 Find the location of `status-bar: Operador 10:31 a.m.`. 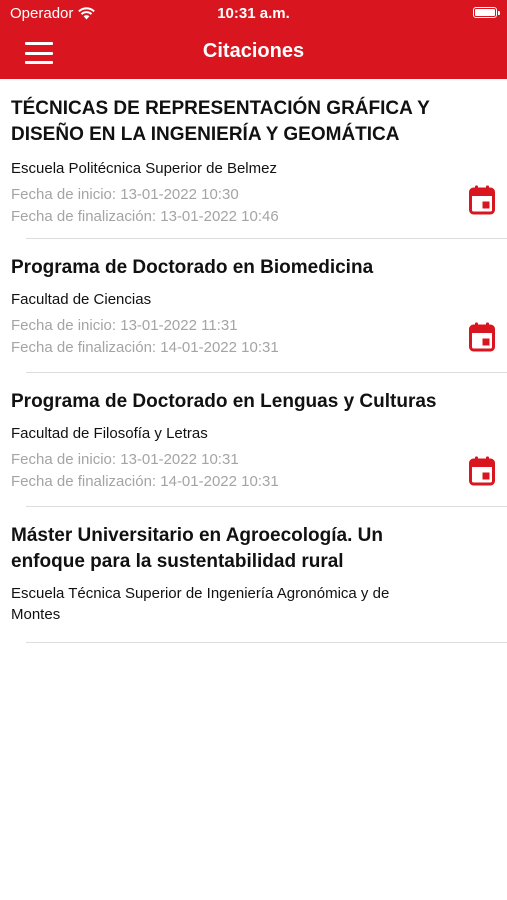

status-bar: Operador 10:31 a.m. is located at coordinates (253, 14).